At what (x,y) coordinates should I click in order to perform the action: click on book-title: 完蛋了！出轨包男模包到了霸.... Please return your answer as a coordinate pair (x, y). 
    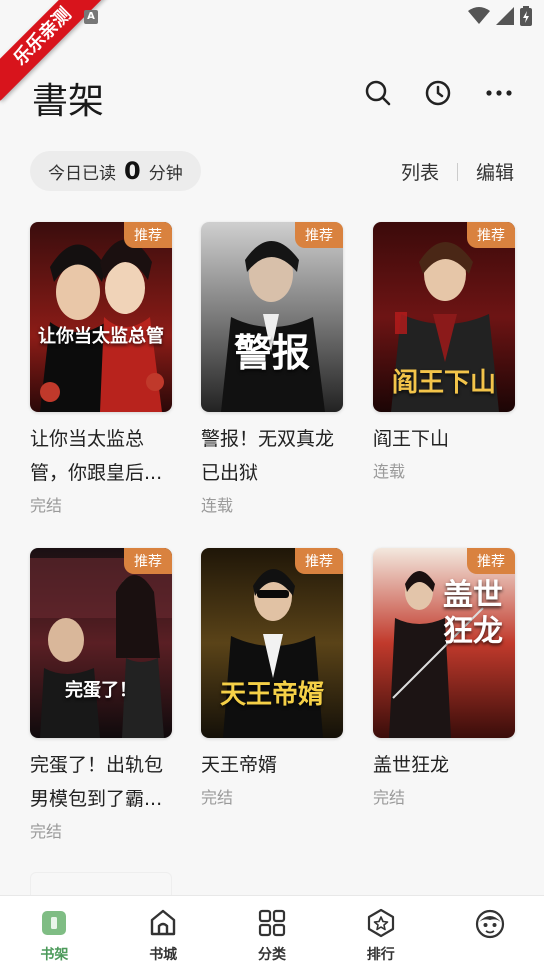
    Looking at the image, I should click on (97, 782).